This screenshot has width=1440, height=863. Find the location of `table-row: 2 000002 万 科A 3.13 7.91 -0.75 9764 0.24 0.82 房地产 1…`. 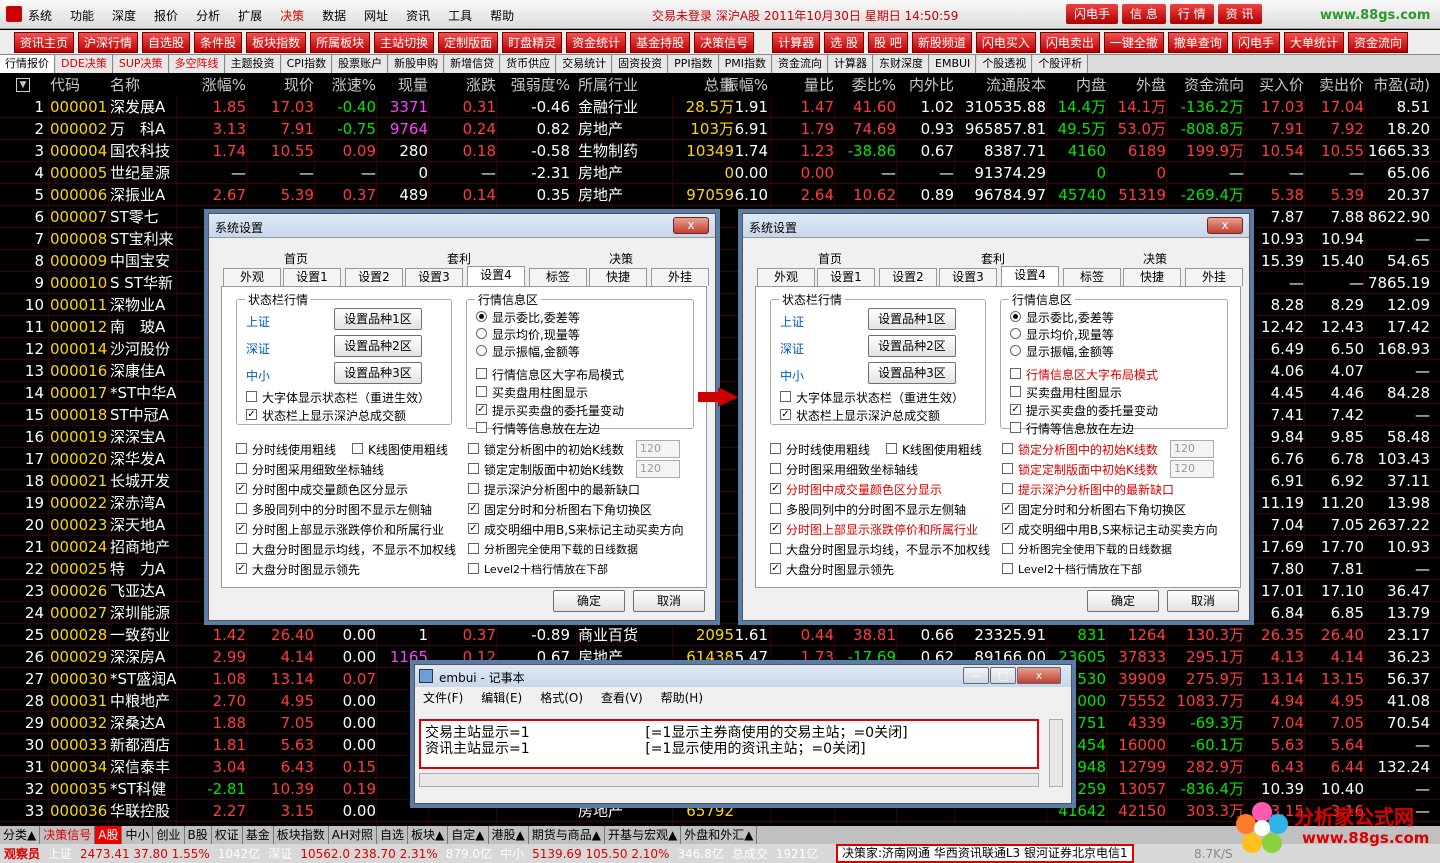

table-row: 2 000002 万 科A 3.13 7.91 -0.75 9764 0.24 0.82 房地产 1… is located at coordinates (720, 129).